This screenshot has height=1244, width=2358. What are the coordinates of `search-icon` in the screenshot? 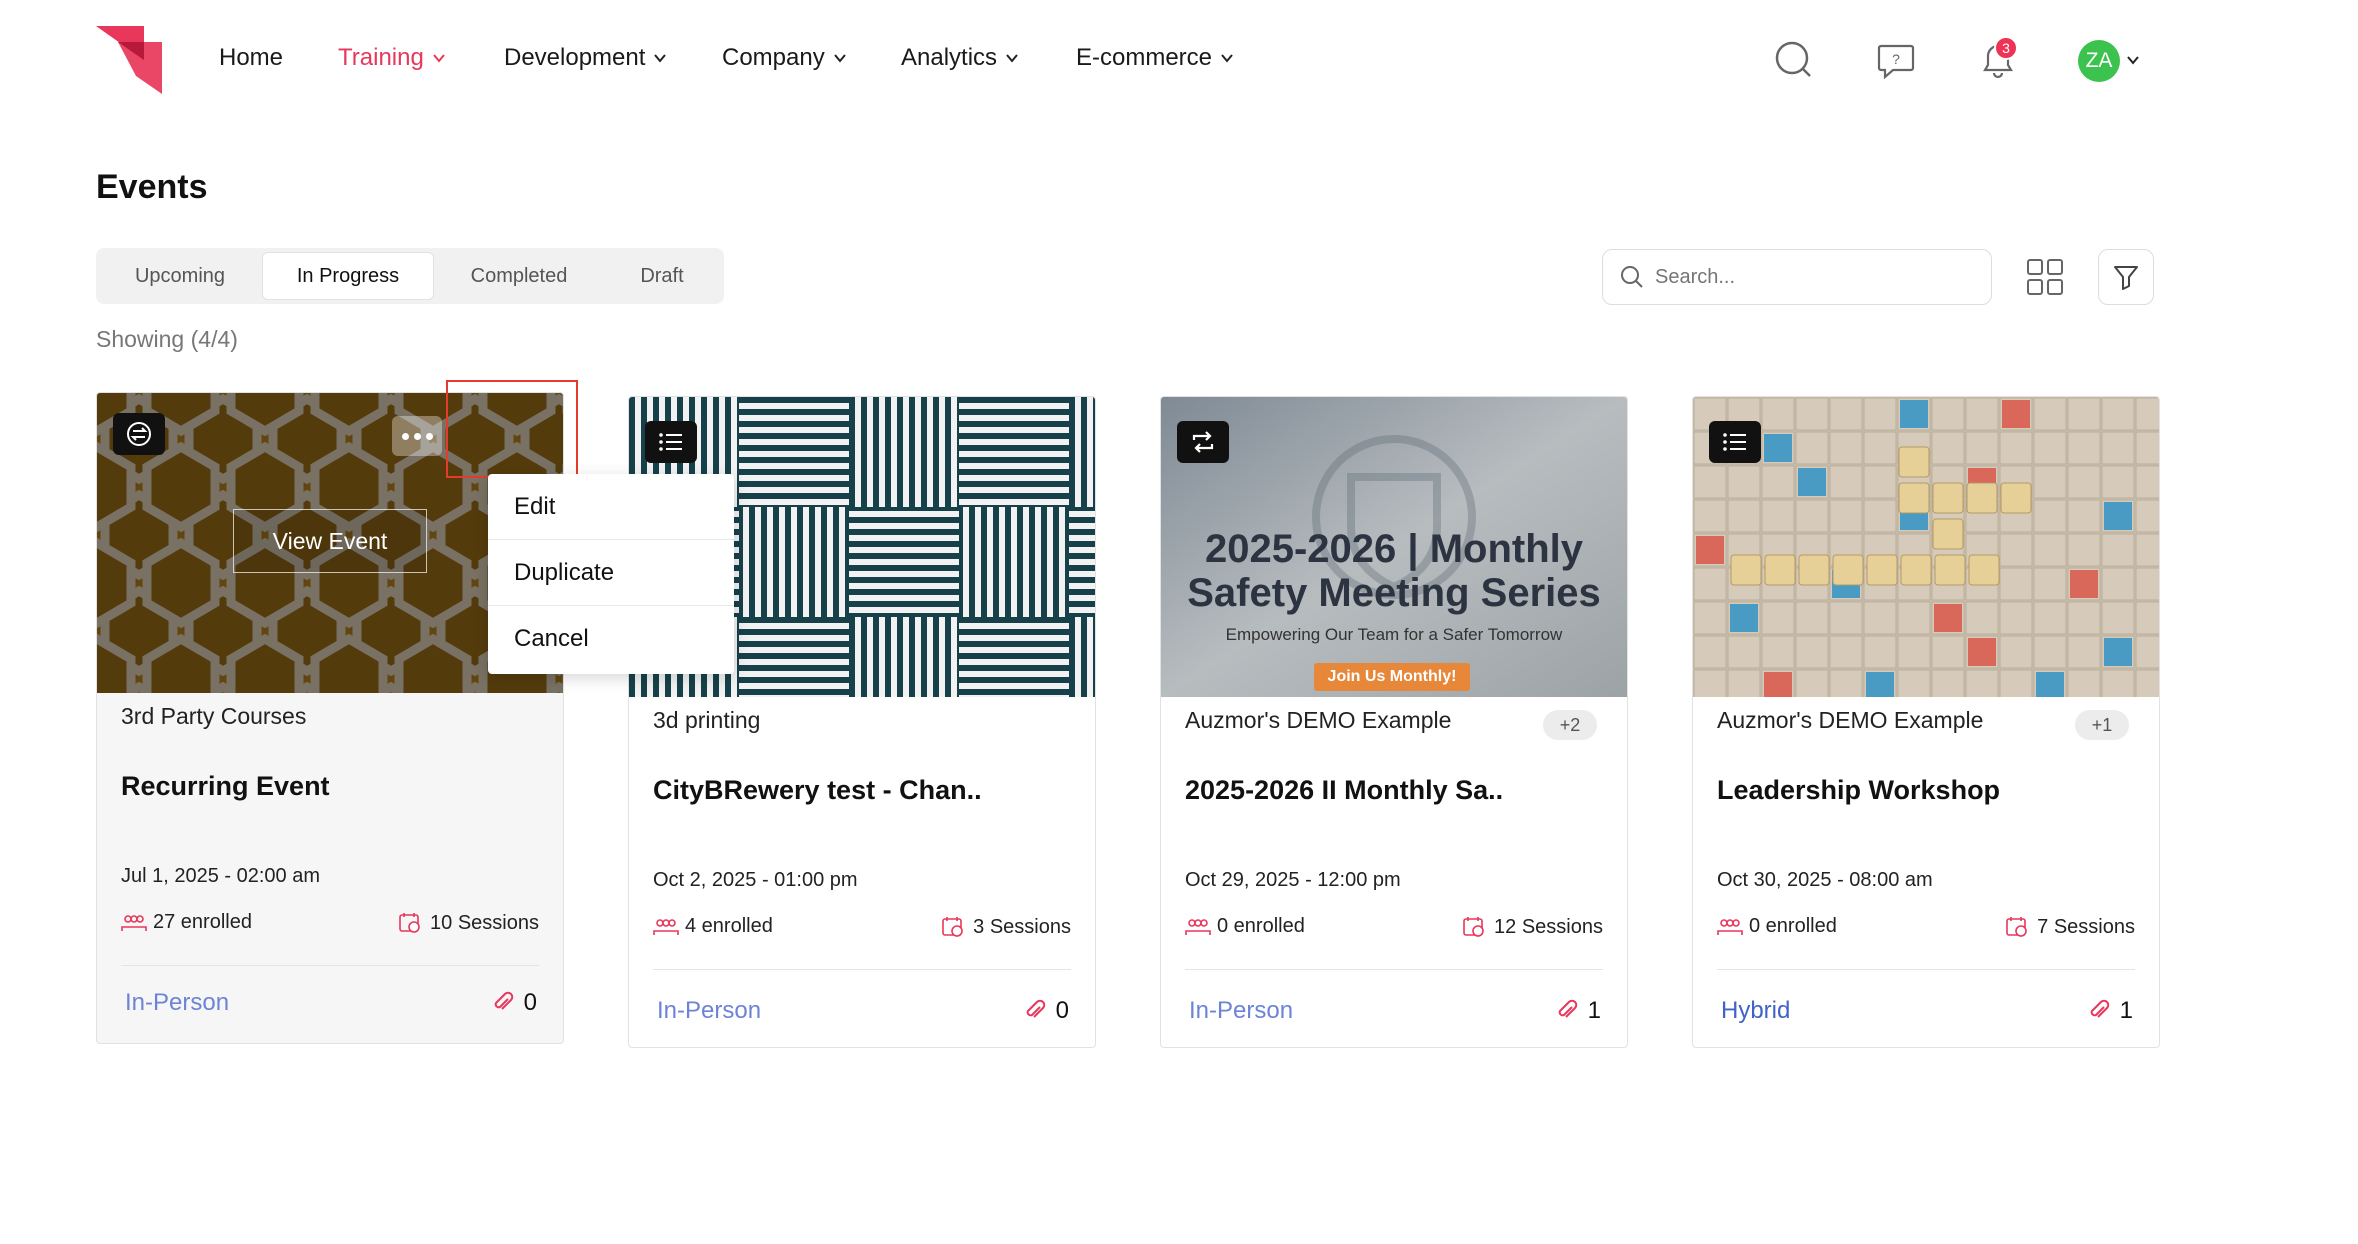 It's located at (1794, 60).